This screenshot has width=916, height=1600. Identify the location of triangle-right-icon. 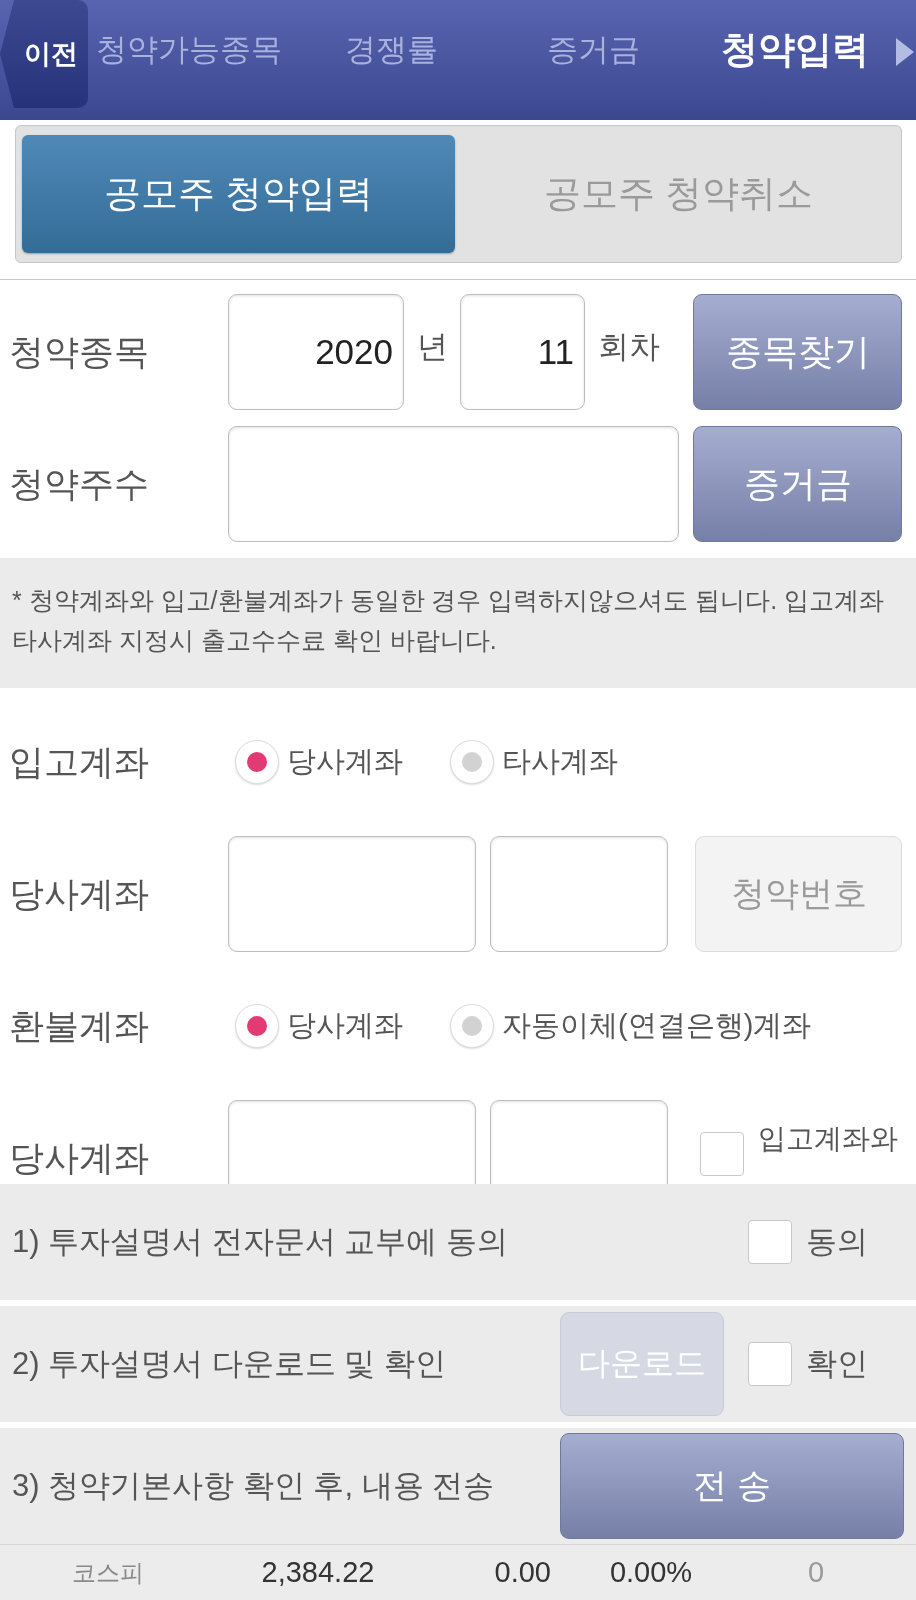
(905, 52).